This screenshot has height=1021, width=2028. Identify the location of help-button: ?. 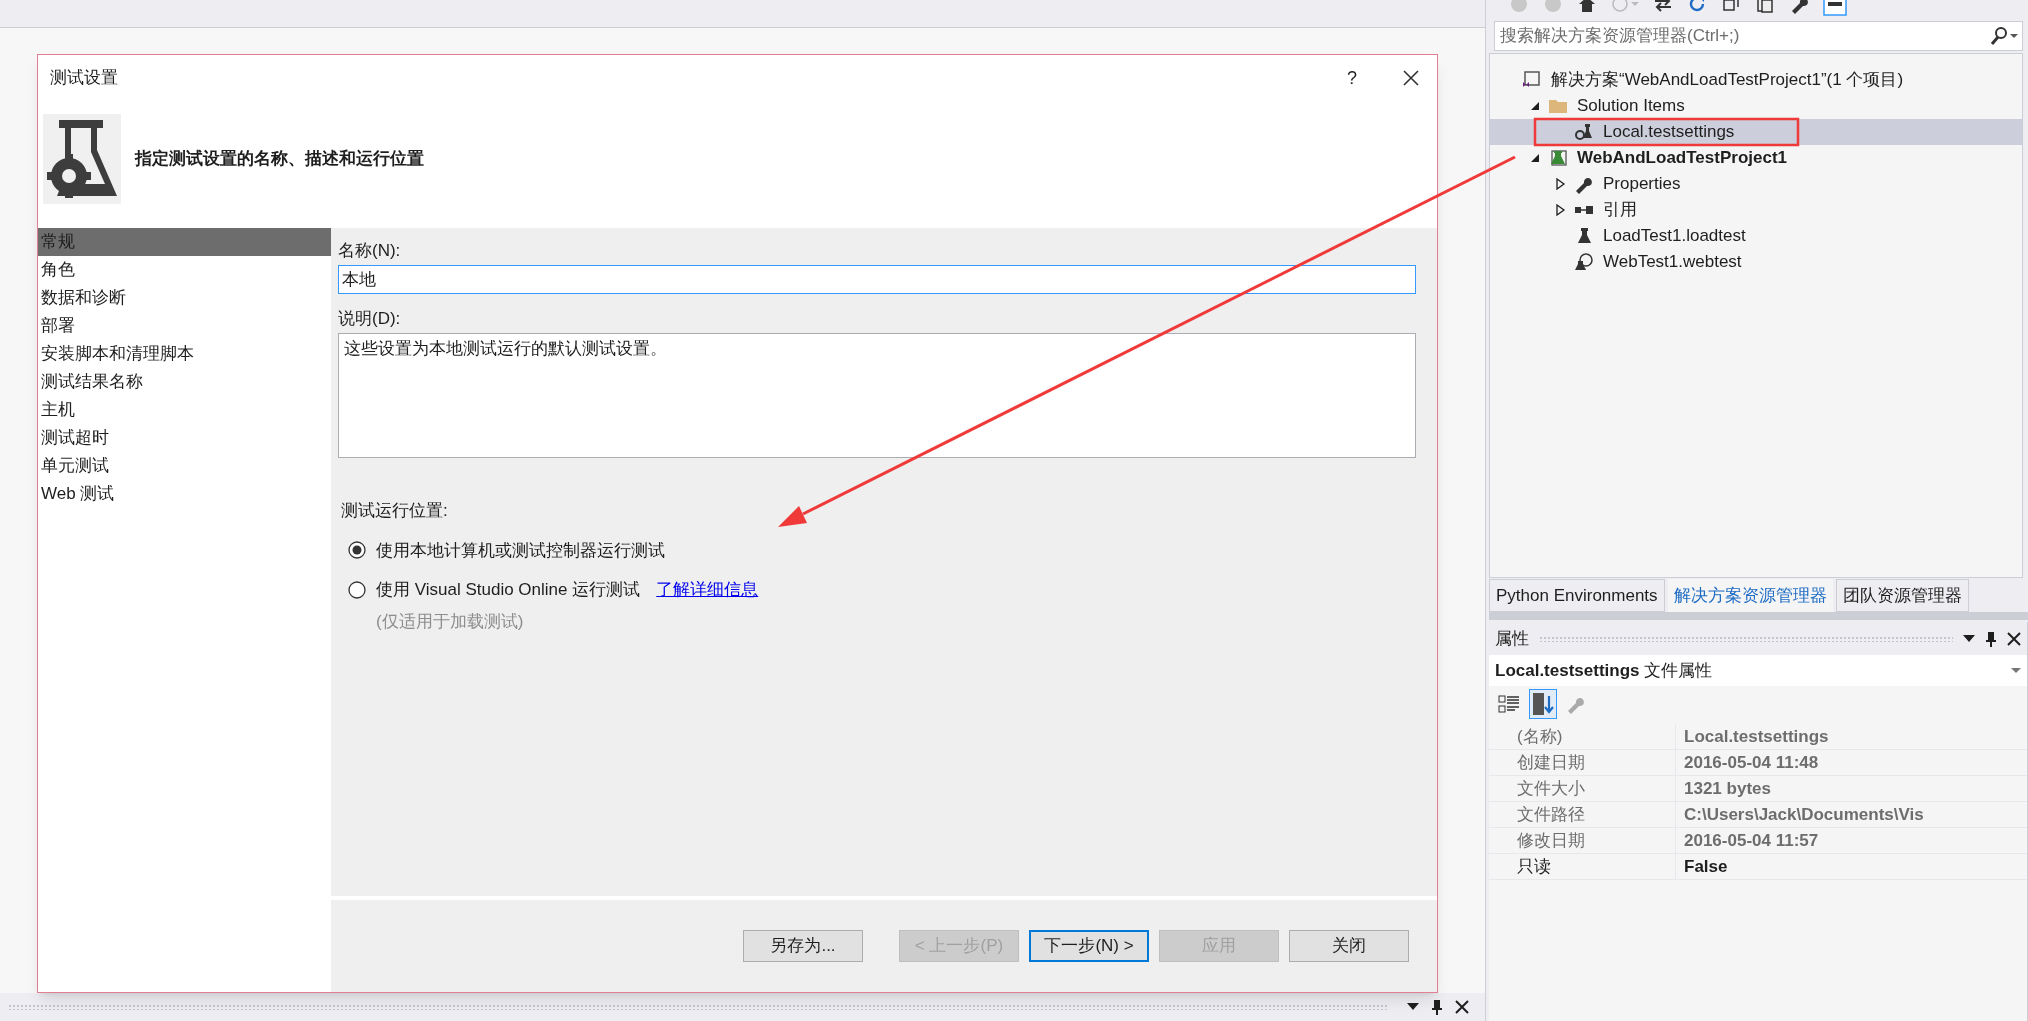
(1352, 78).